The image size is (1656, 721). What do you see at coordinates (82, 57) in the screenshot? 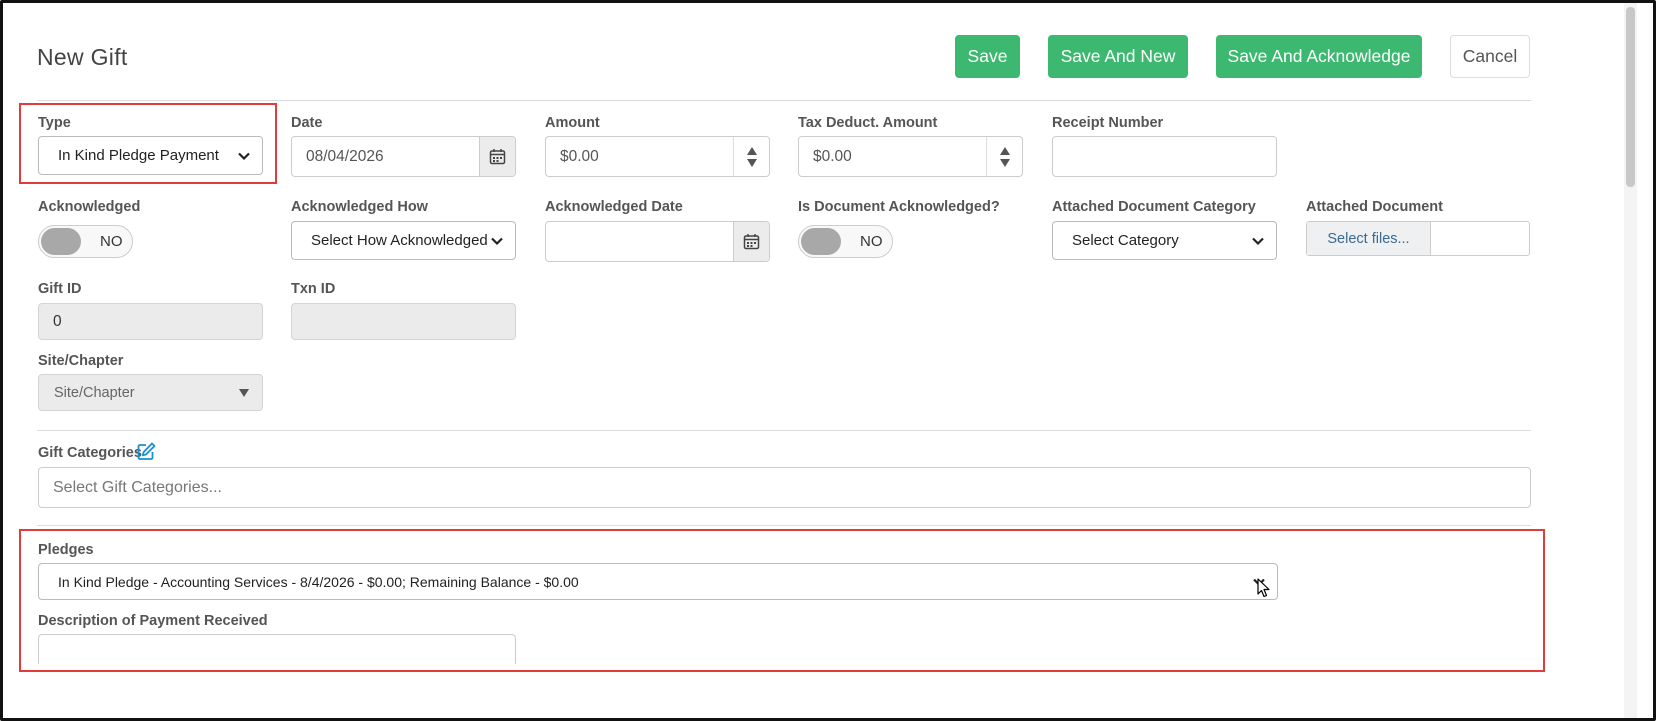
I see `page-title: New Gift` at bounding box center [82, 57].